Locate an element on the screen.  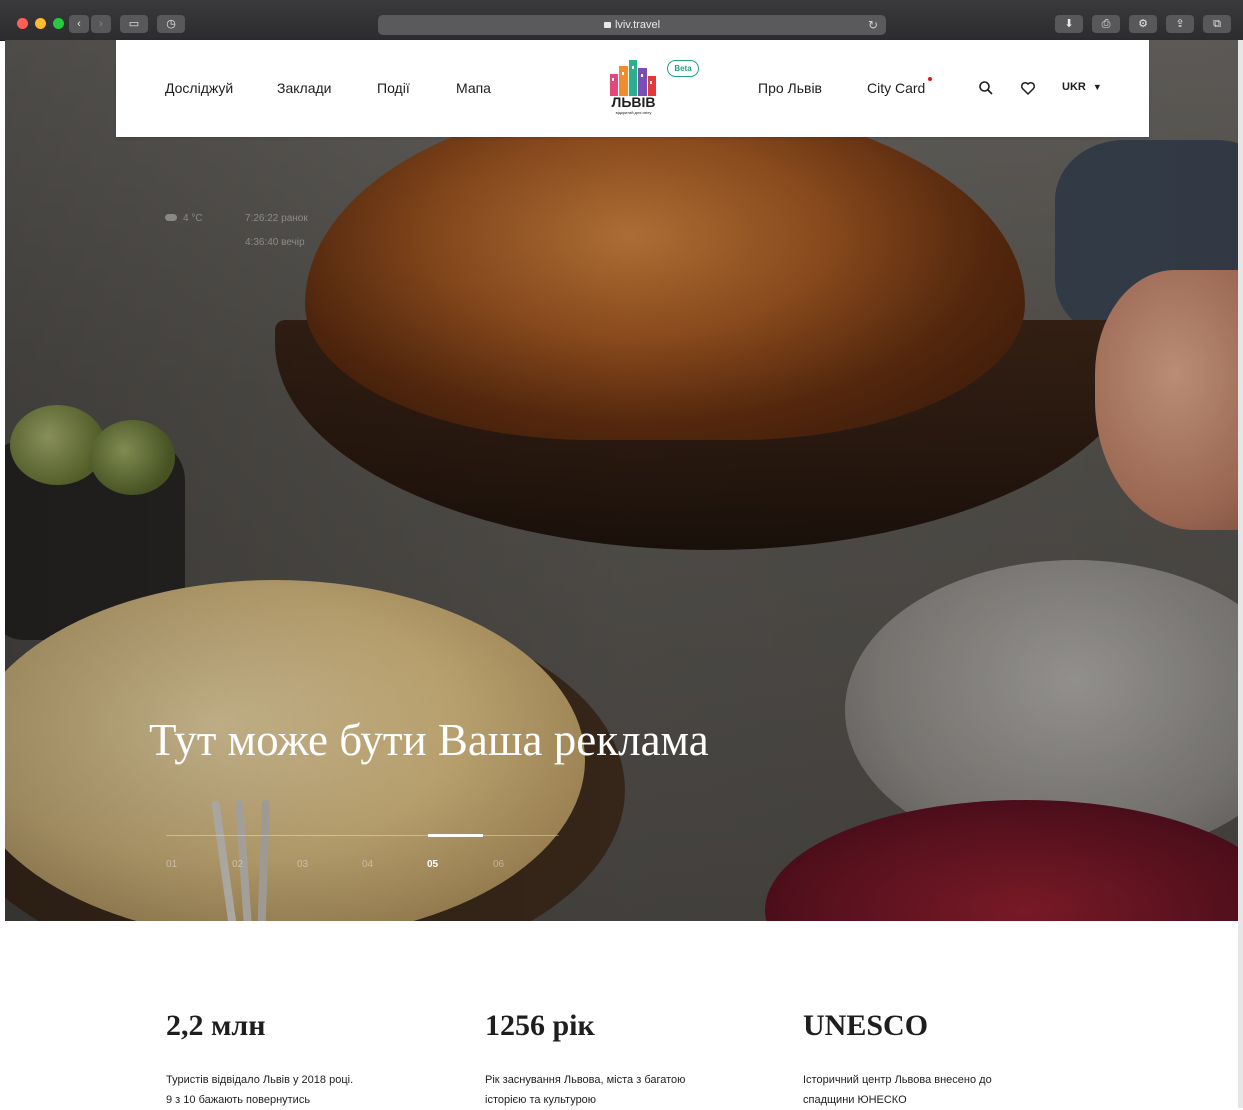
slider-active-indicator is located at coordinates (455, 835).